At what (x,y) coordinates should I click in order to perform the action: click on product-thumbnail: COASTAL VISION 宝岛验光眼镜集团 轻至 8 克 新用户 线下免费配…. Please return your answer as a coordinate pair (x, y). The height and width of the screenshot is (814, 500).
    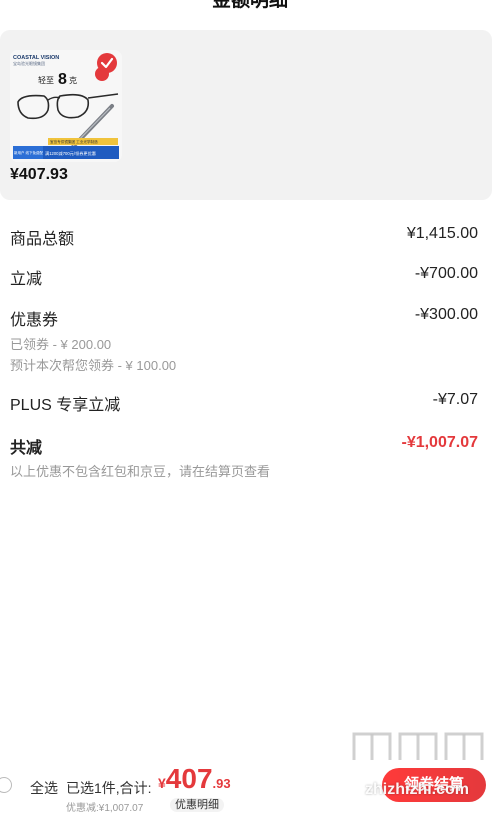
    Looking at the image, I should click on (66, 106).